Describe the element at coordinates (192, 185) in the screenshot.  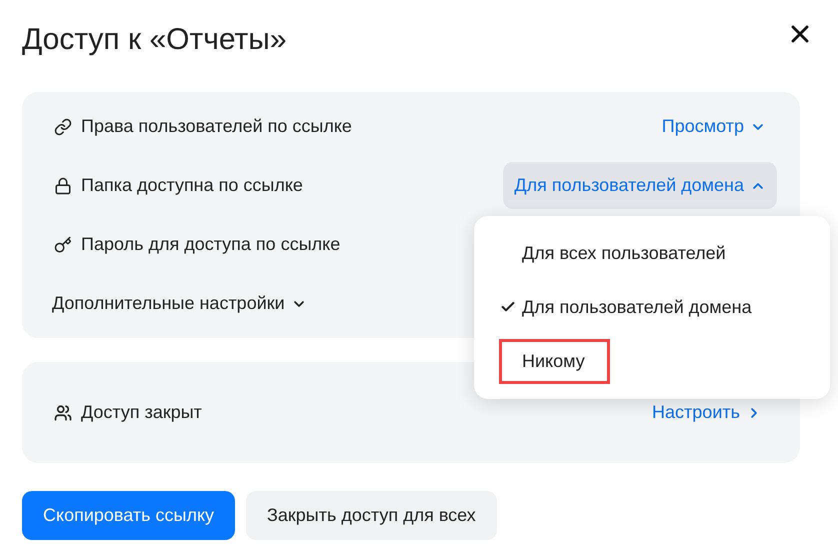
I see `setting-label: Папка доступна по ссылке` at that location.